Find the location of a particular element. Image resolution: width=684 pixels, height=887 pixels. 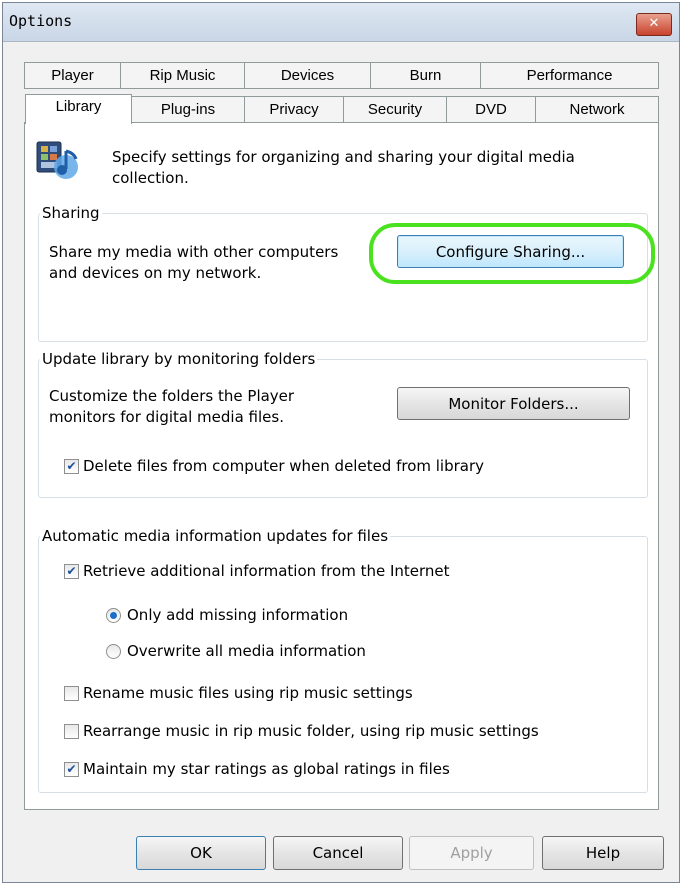

close-button: ✕ is located at coordinates (654, 24).